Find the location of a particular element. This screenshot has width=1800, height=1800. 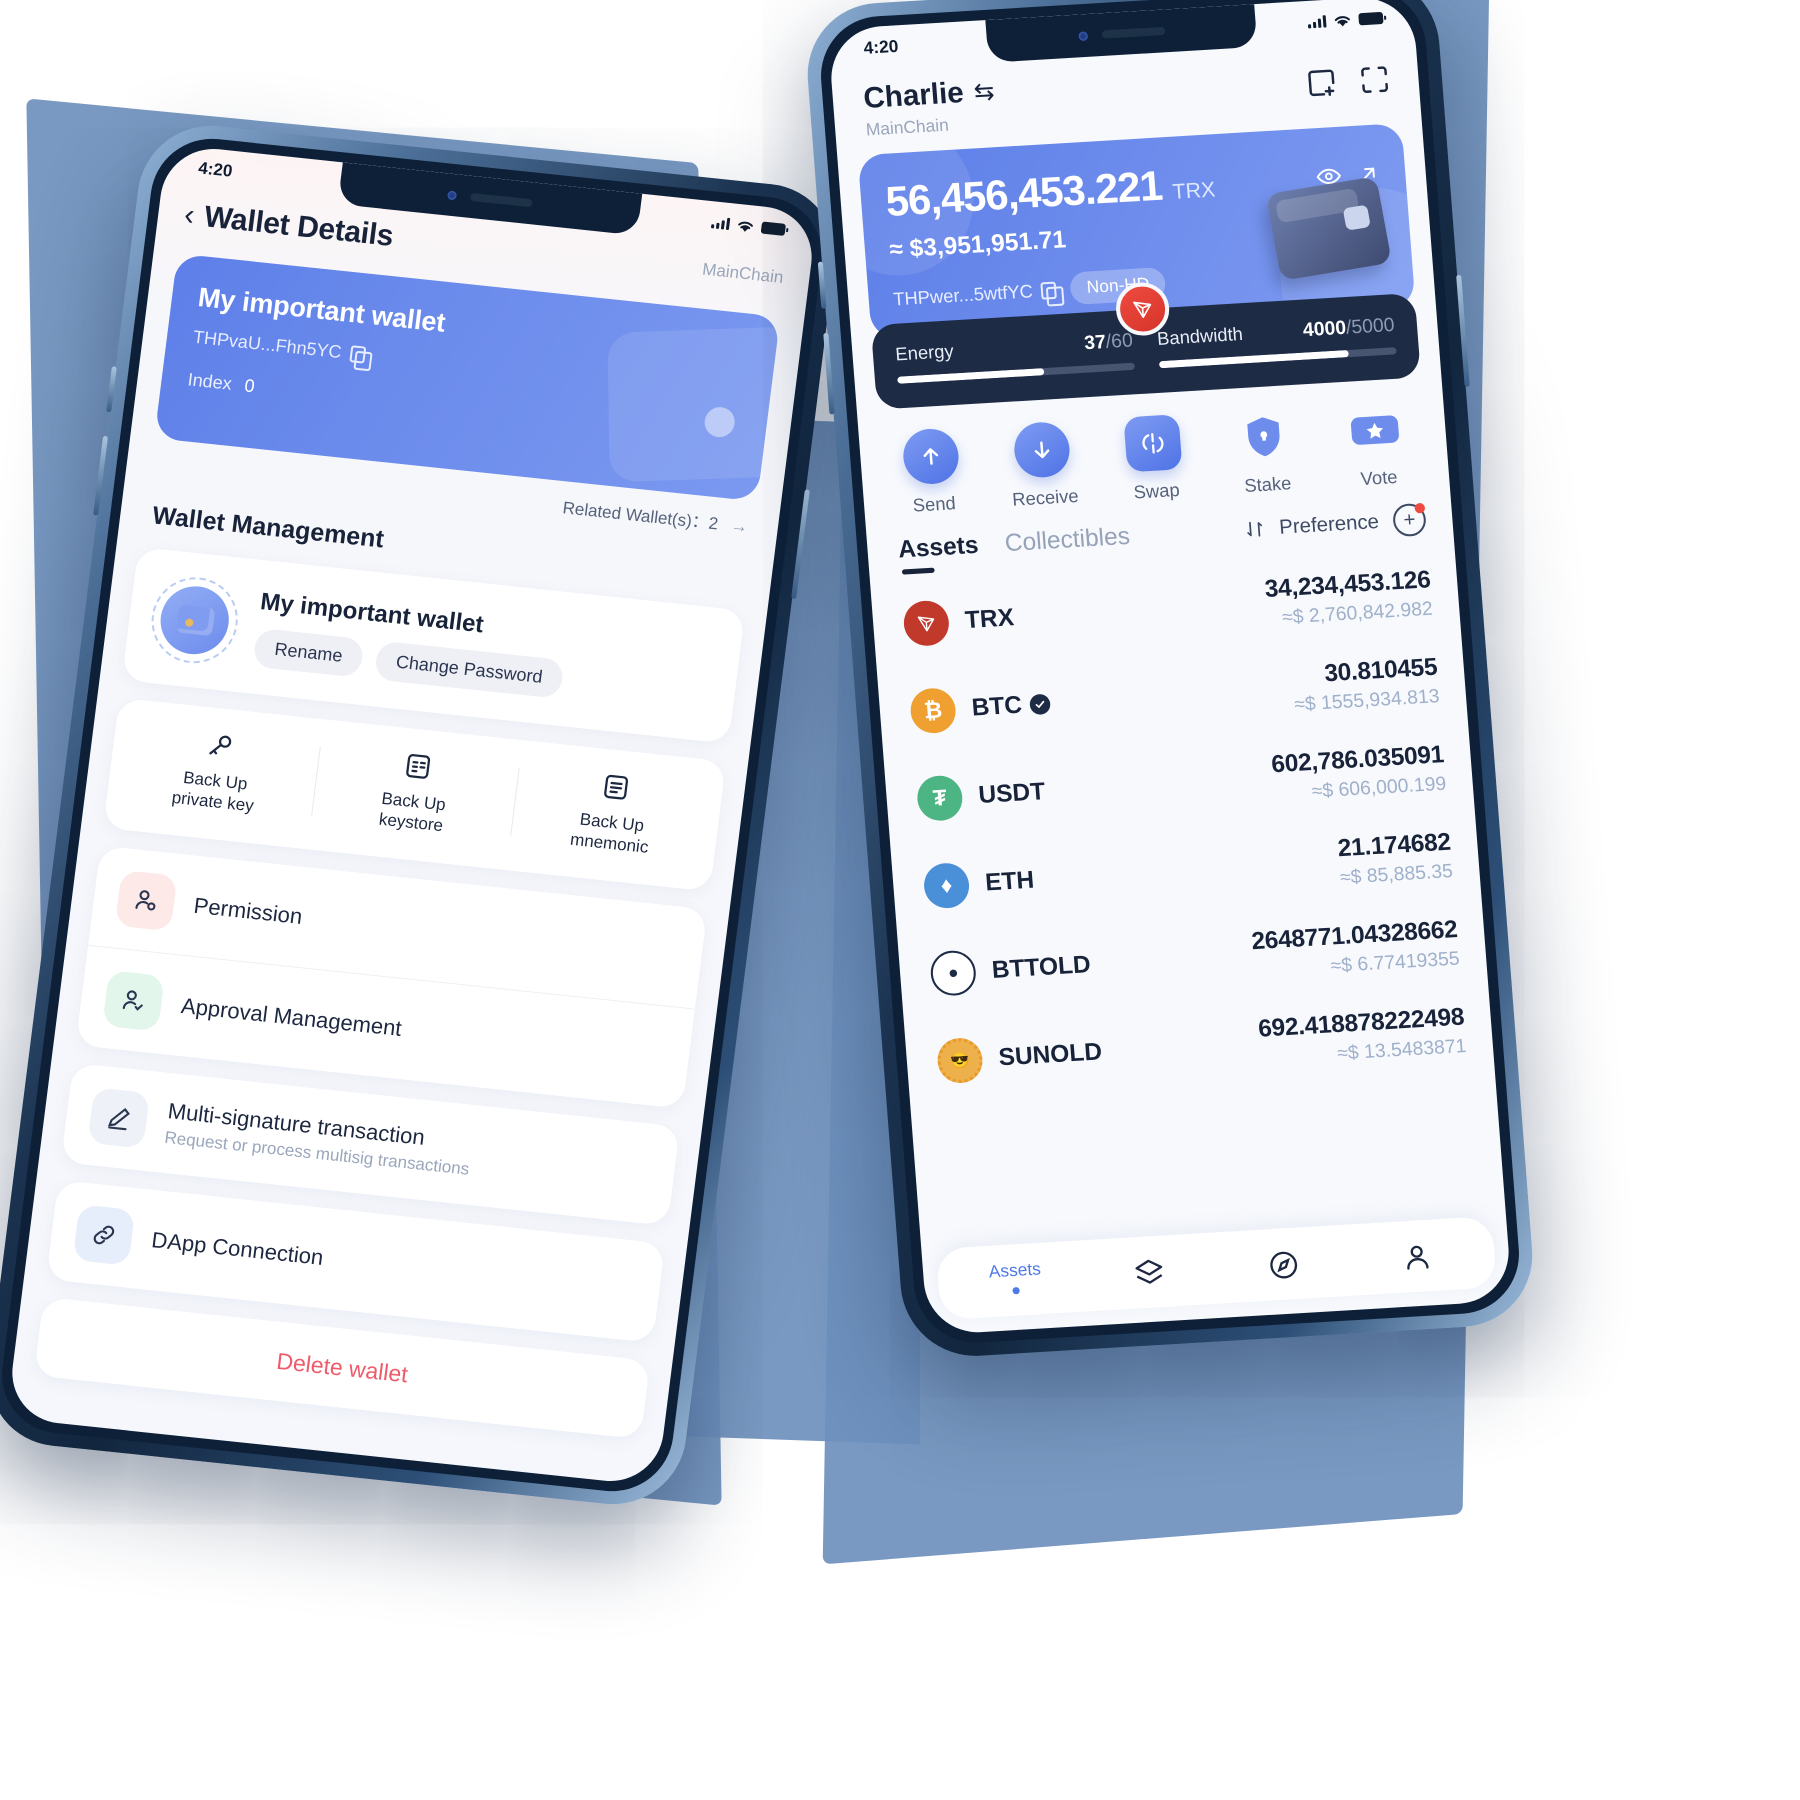

preference-label: Preference is located at coordinates (1328, 524).